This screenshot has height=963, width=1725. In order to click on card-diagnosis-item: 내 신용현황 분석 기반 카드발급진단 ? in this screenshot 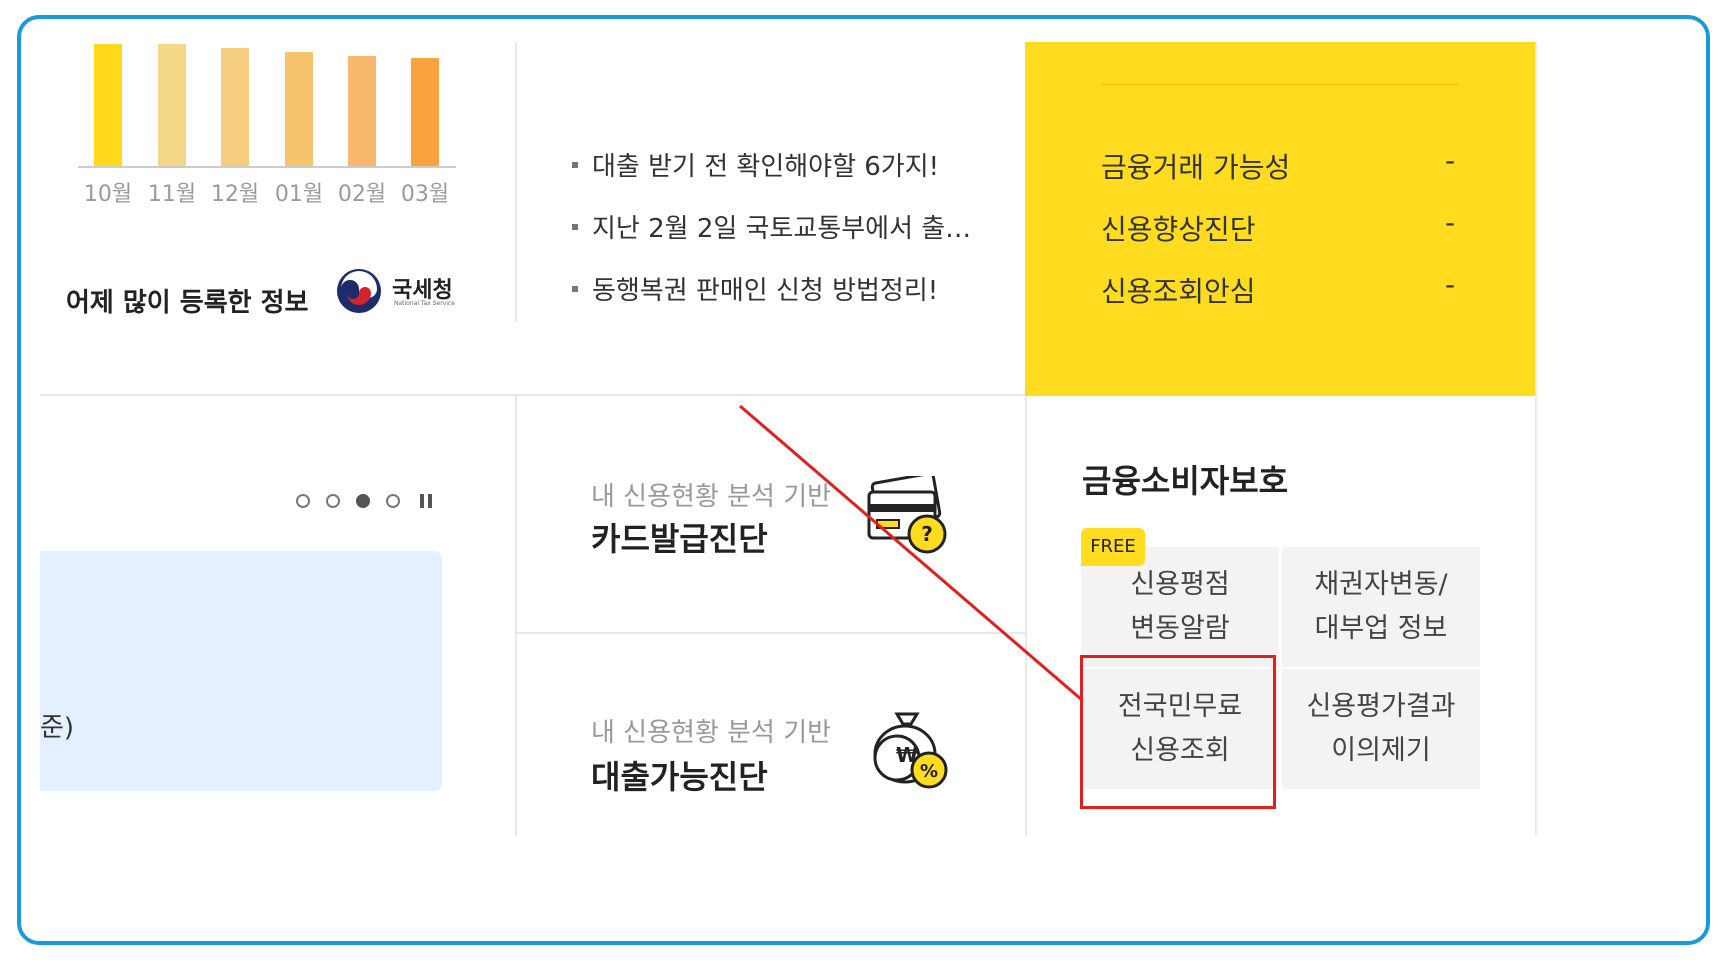, I will do `click(771, 514)`.